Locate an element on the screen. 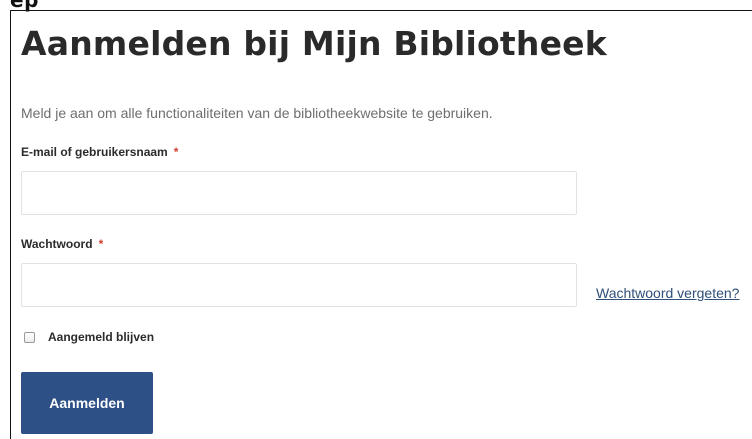  remember-me-row: Aangemeld blijven is located at coordinates (89, 337).